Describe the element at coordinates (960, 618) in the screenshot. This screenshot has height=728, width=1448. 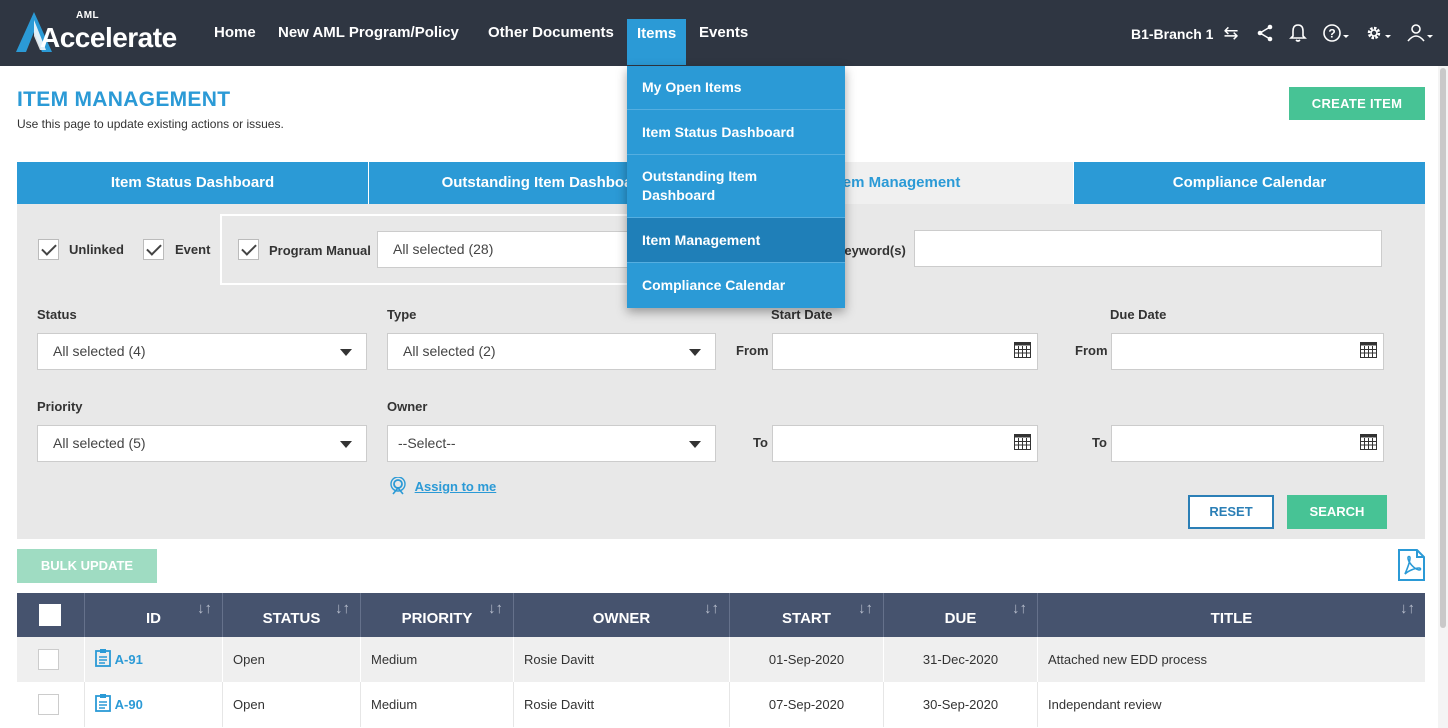
I see `column-due-label: DUE` at that location.